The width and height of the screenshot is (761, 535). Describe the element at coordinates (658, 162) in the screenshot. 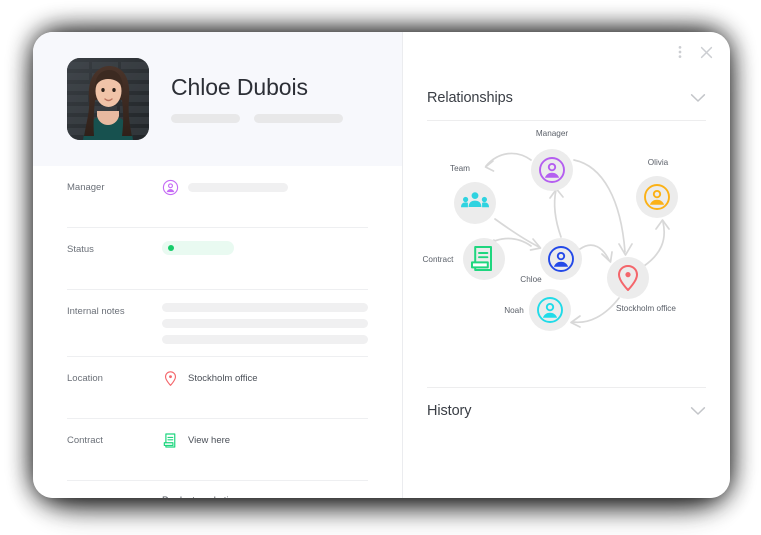

I see `graph-label-olivia: Olivia` at that location.